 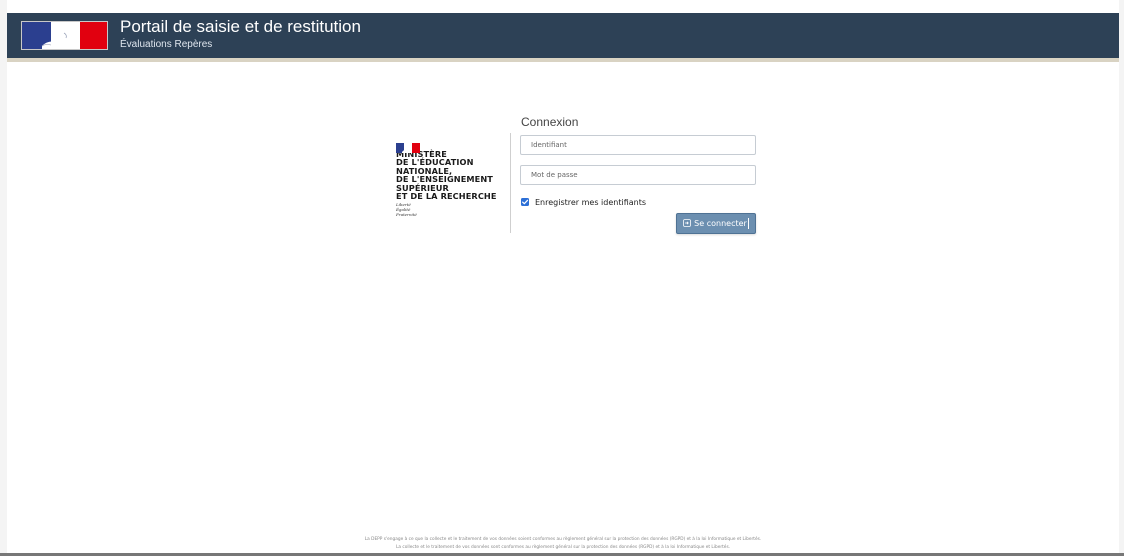 I want to click on marianne-flag-icon, so click(x=64, y=35).